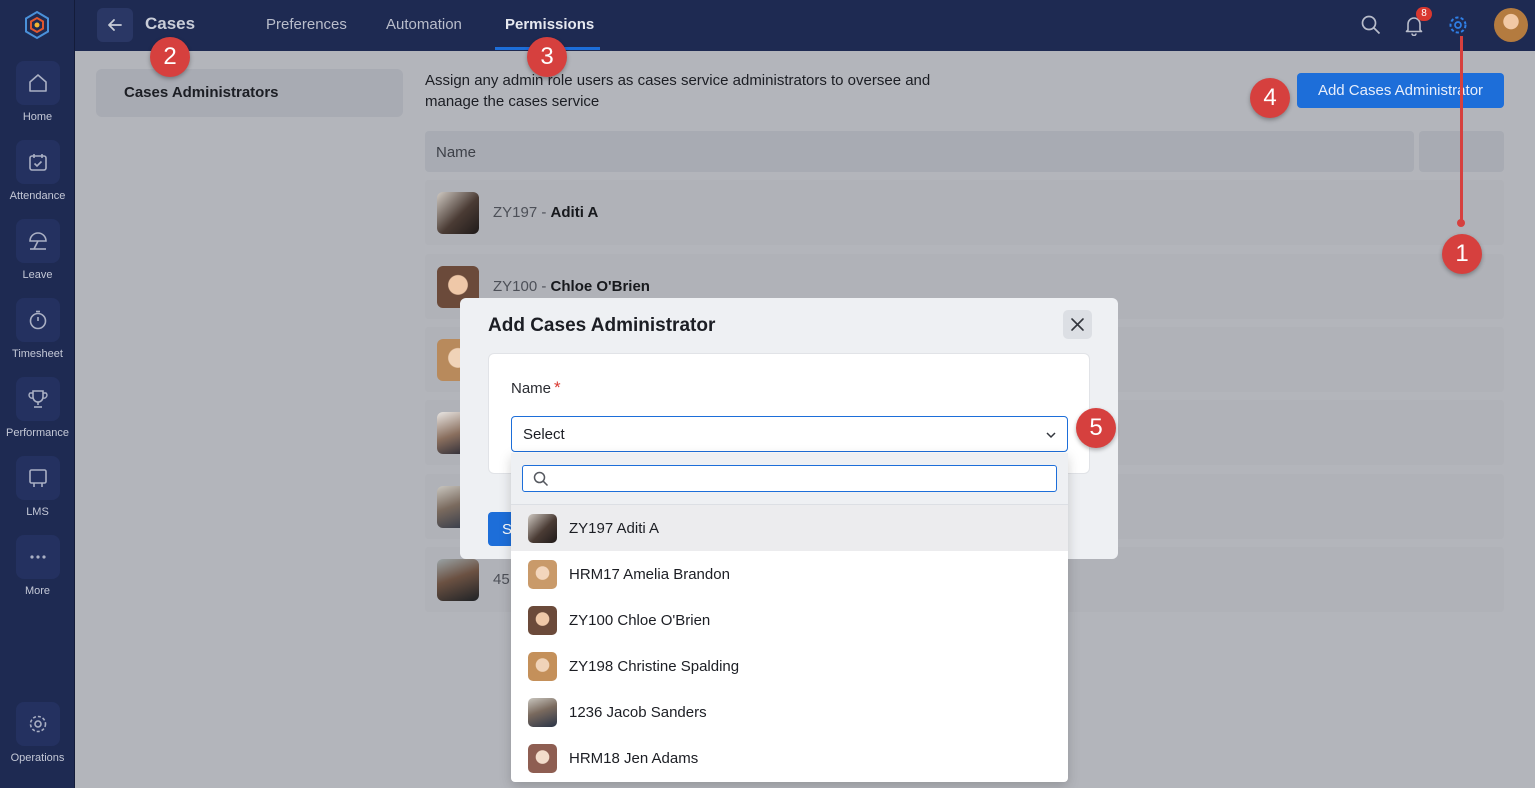  What do you see at coordinates (789, 478) in the screenshot?
I see `dropdown-search-input` at bounding box center [789, 478].